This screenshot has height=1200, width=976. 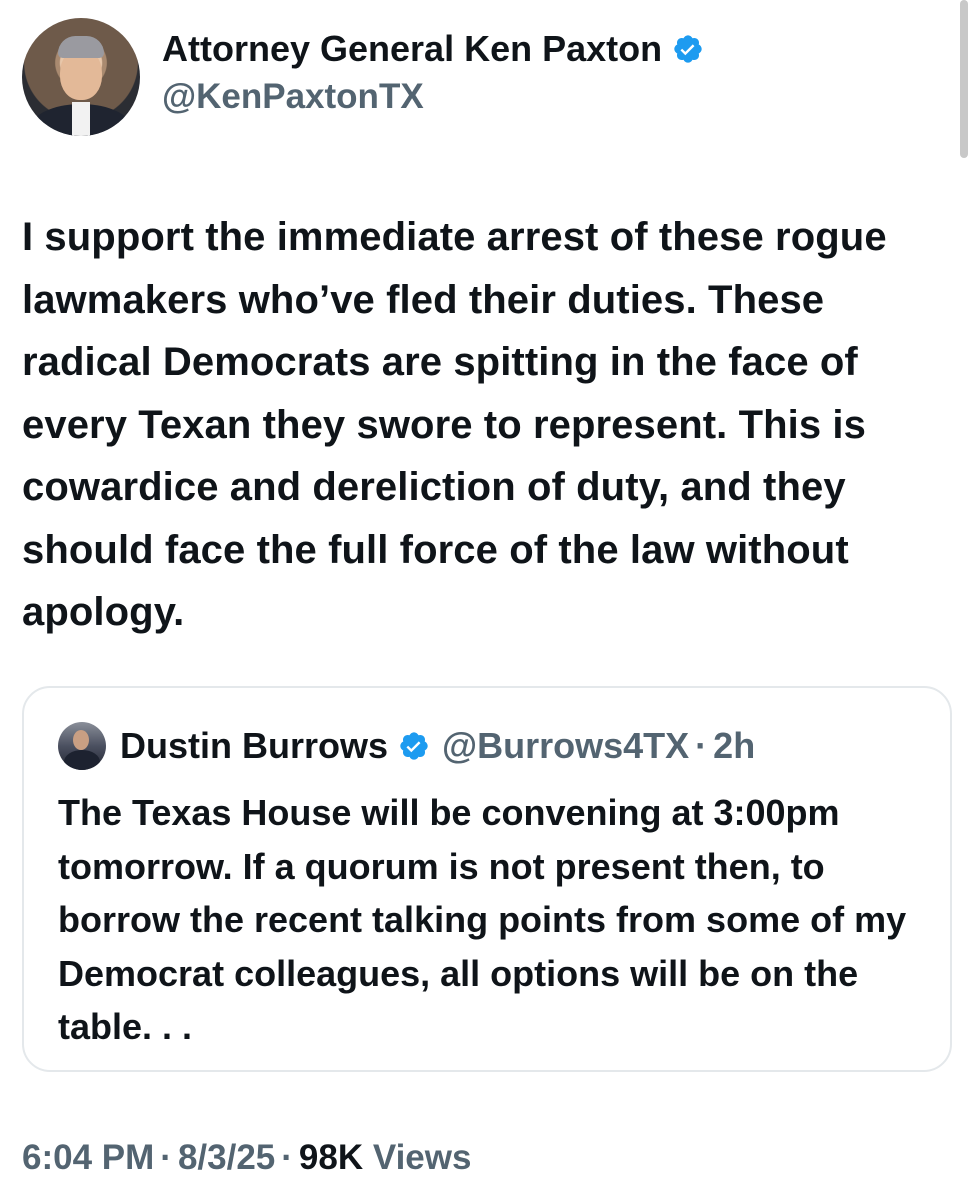 I want to click on author-display-name: Attorney General Ken Paxton, so click(x=412, y=49).